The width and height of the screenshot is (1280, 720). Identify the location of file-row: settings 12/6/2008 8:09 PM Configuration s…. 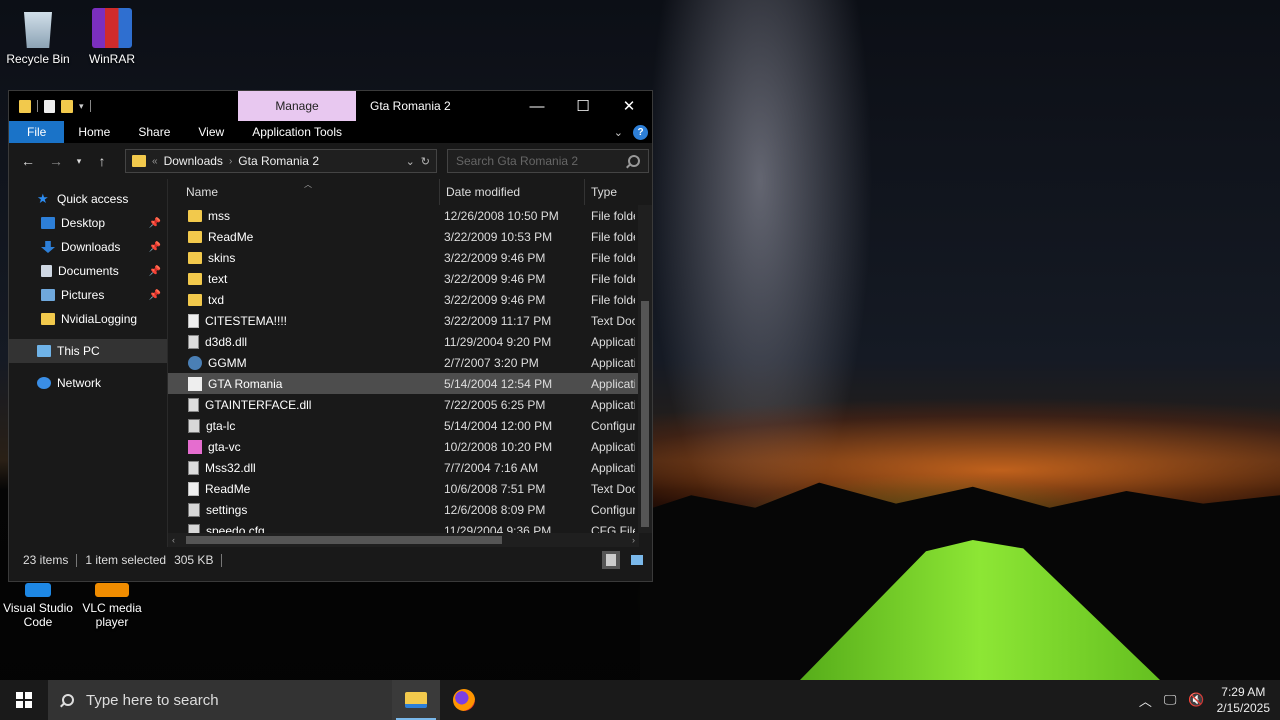
(410, 509).